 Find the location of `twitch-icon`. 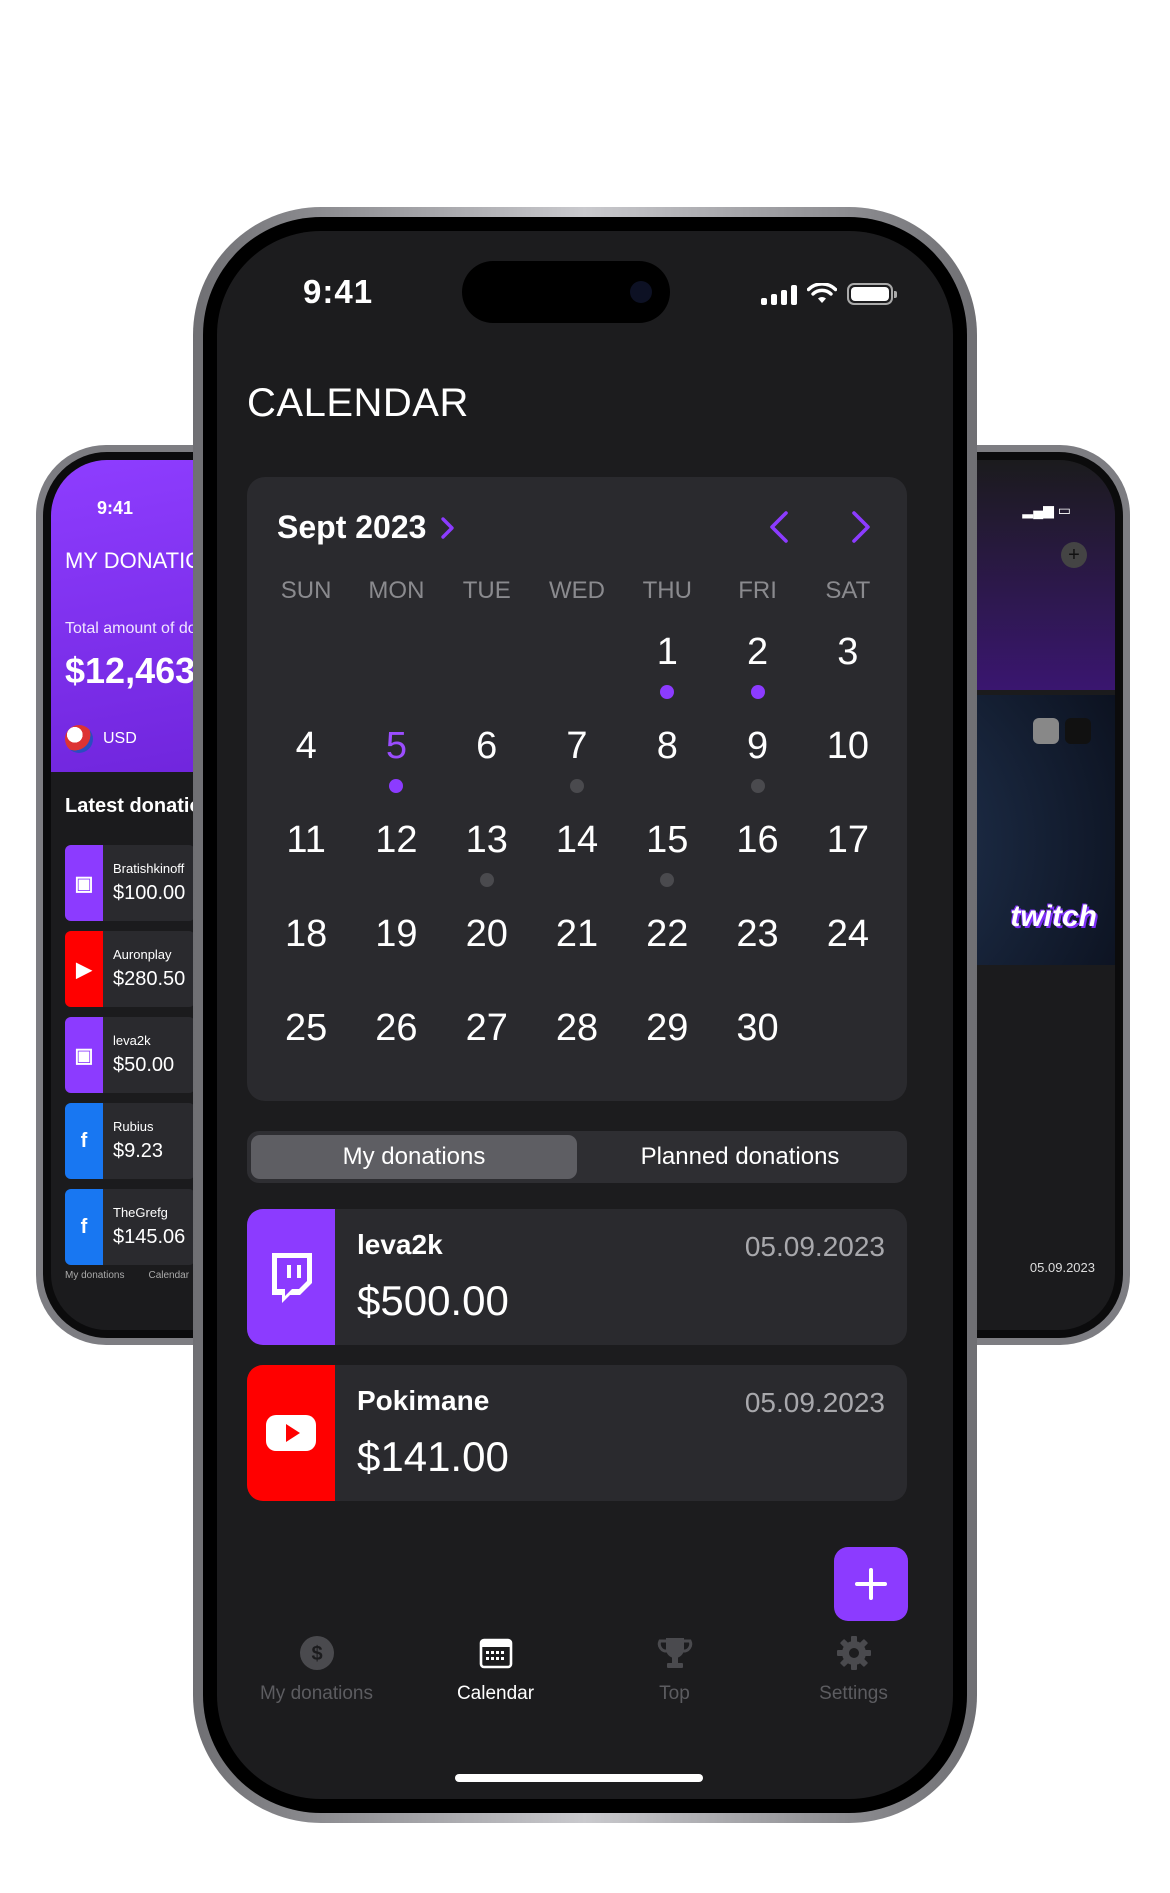

twitch-icon is located at coordinates (291, 1277).